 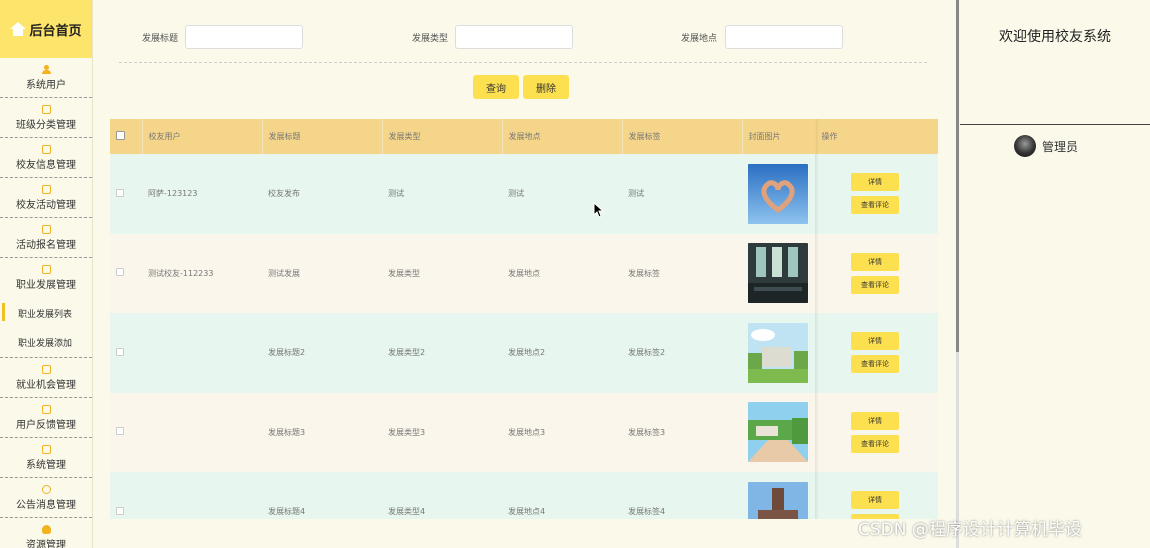 I want to click on sidebar-item-system-users: 系统用户, so click(x=46, y=78).